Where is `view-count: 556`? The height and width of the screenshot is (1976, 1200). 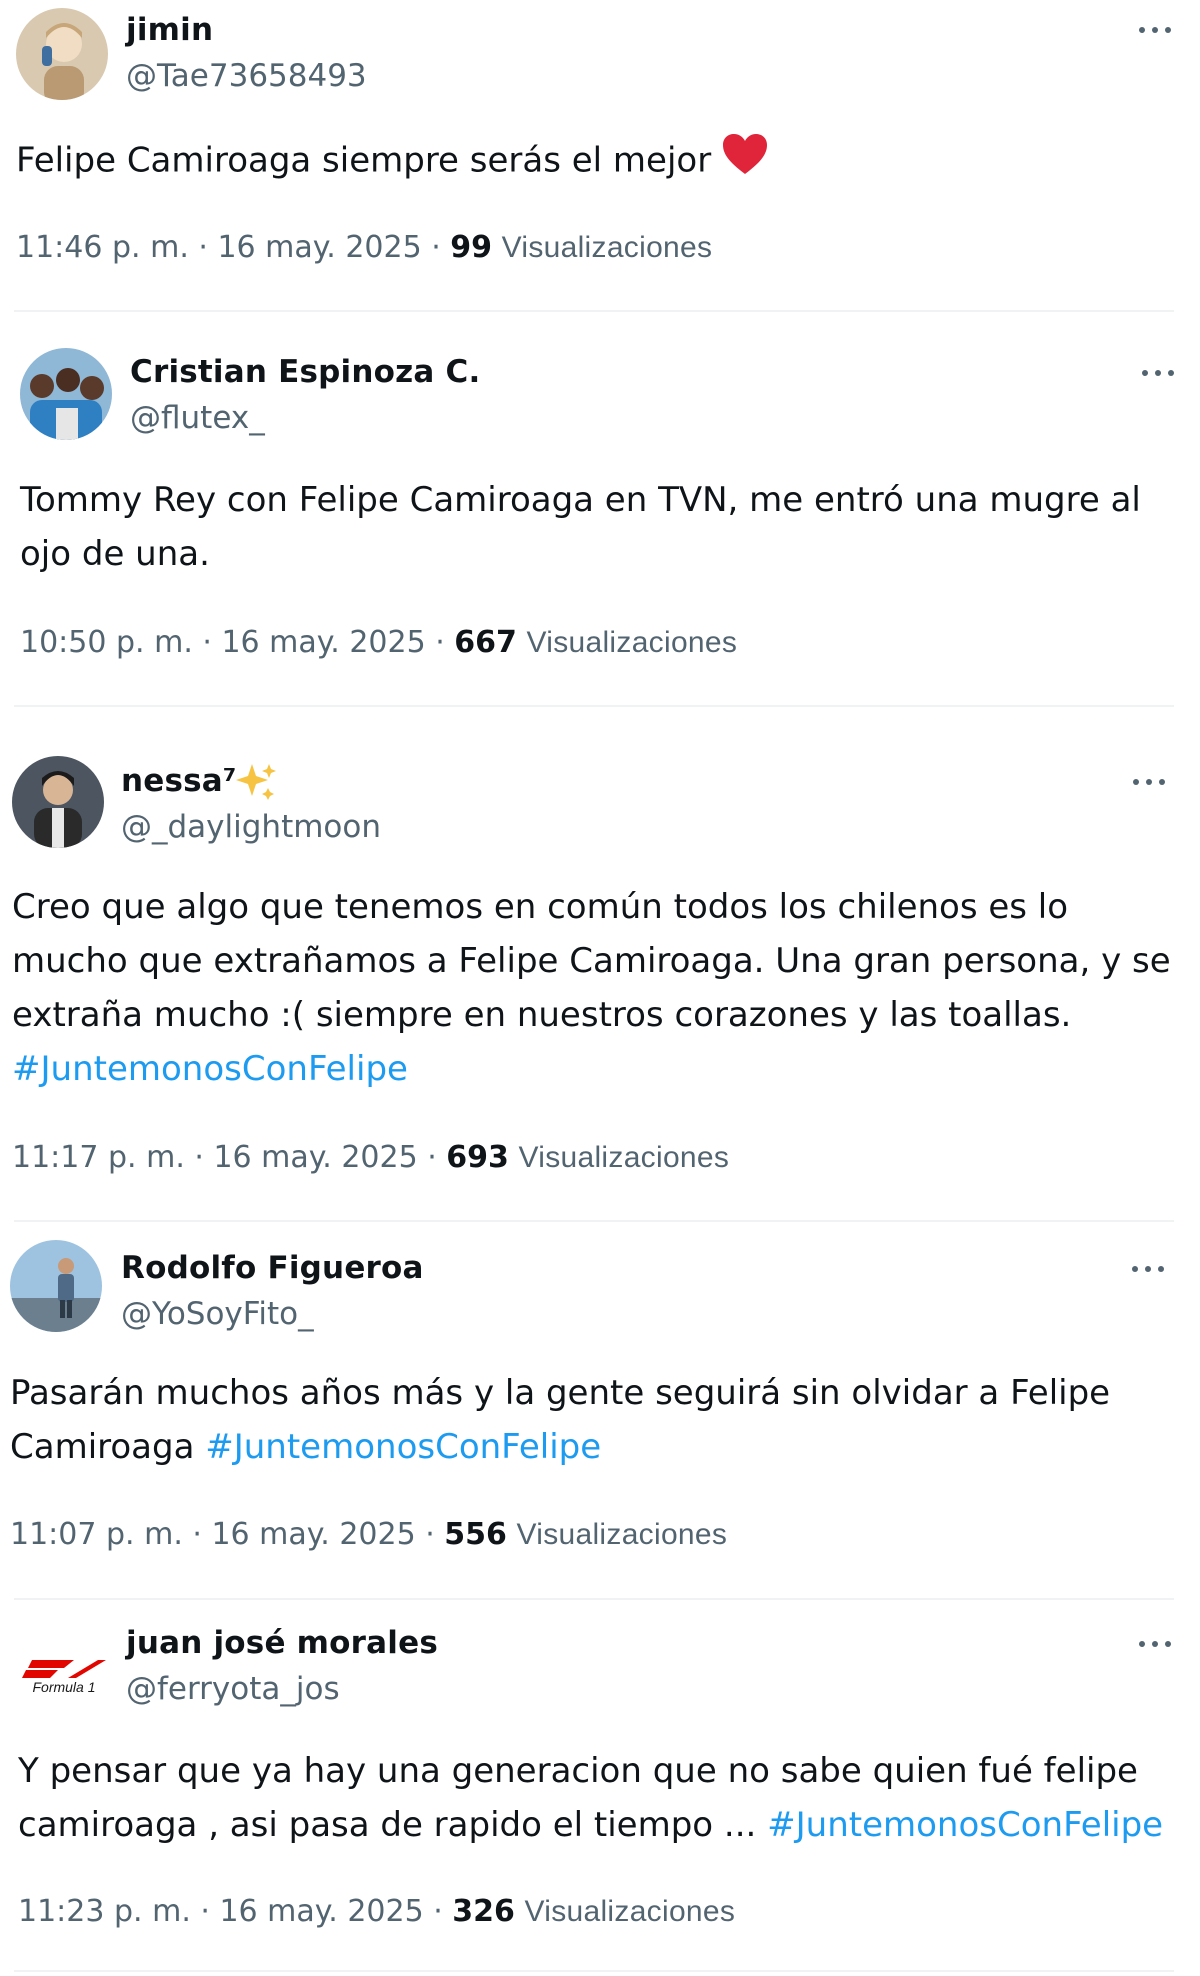 view-count: 556 is located at coordinates (475, 1534).